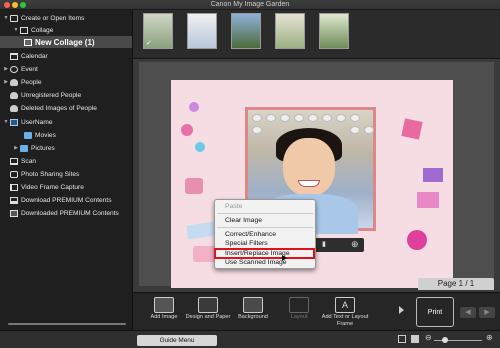  Describe the element at coordinates (59, 108) in the screenshot. I see `sidebar-item-label: Deleted Images of People` at that location.